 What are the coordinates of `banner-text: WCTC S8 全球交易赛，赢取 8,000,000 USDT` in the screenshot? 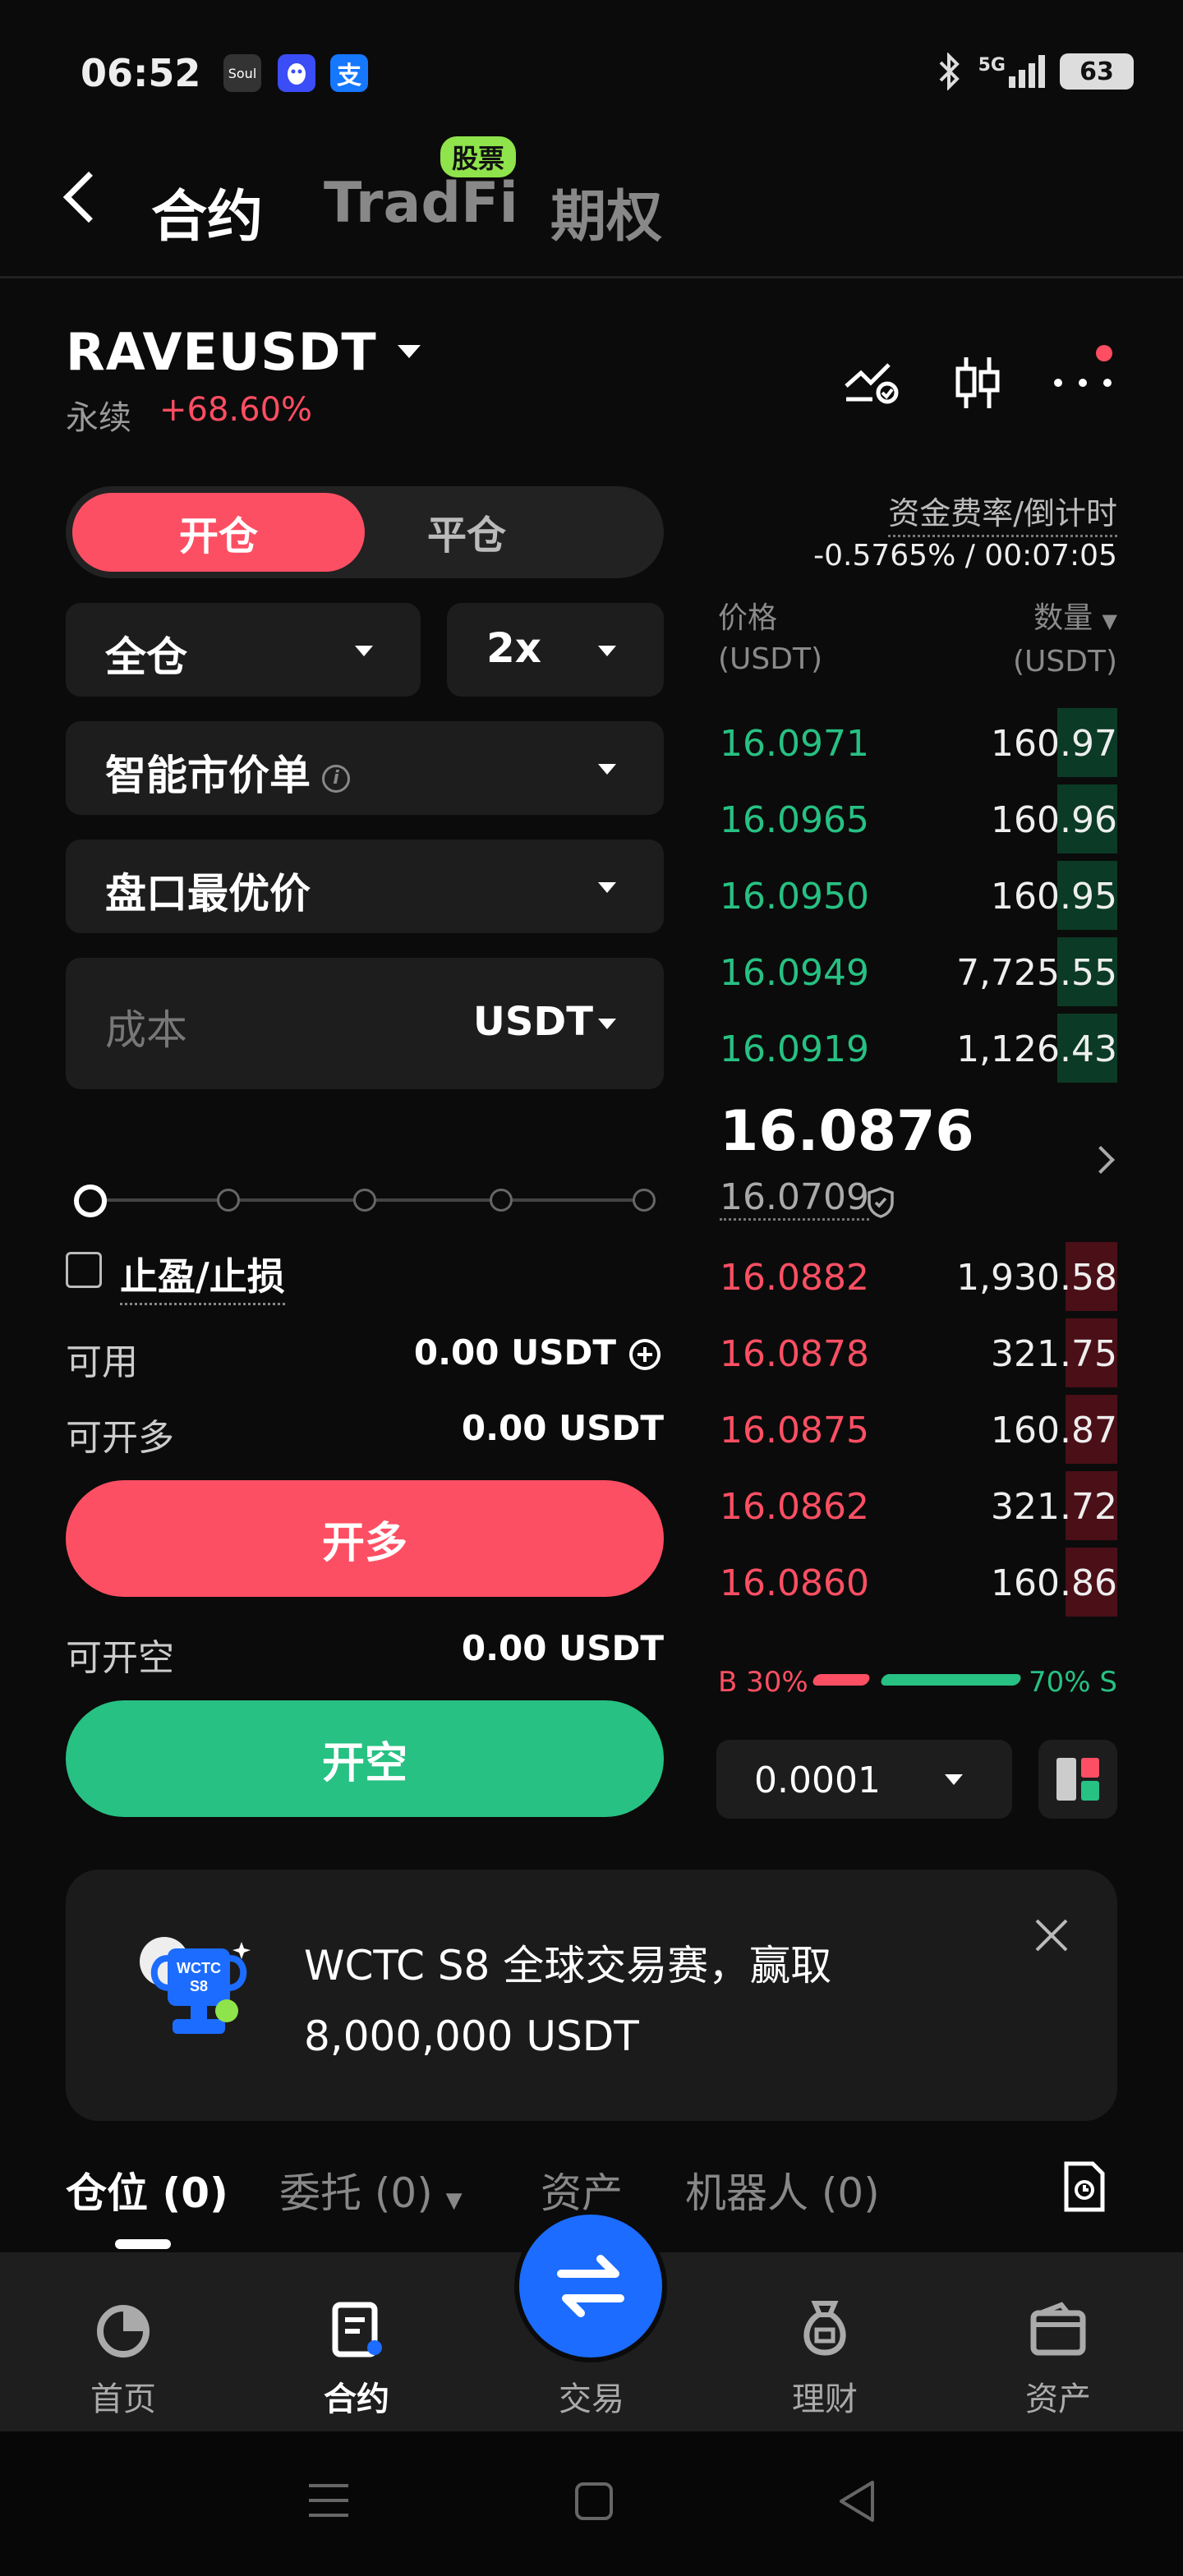 It's located at (568, 2001).